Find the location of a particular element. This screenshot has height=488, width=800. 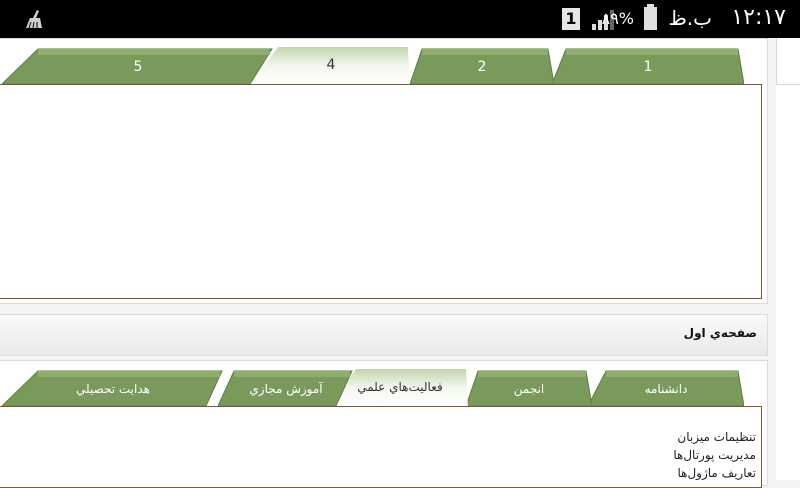

rail-box is located at coordinates (788, 61).